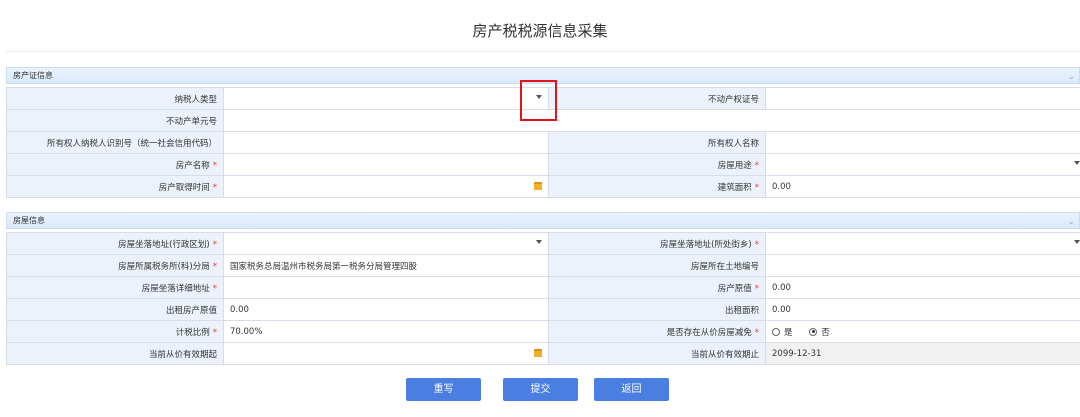  What do you see at coordinates (115, 142) in the screenshot?
I see `owner-id-label: 所有权人纳税人识别号（统一社会信用代码）` at bounding box center [115, 142].